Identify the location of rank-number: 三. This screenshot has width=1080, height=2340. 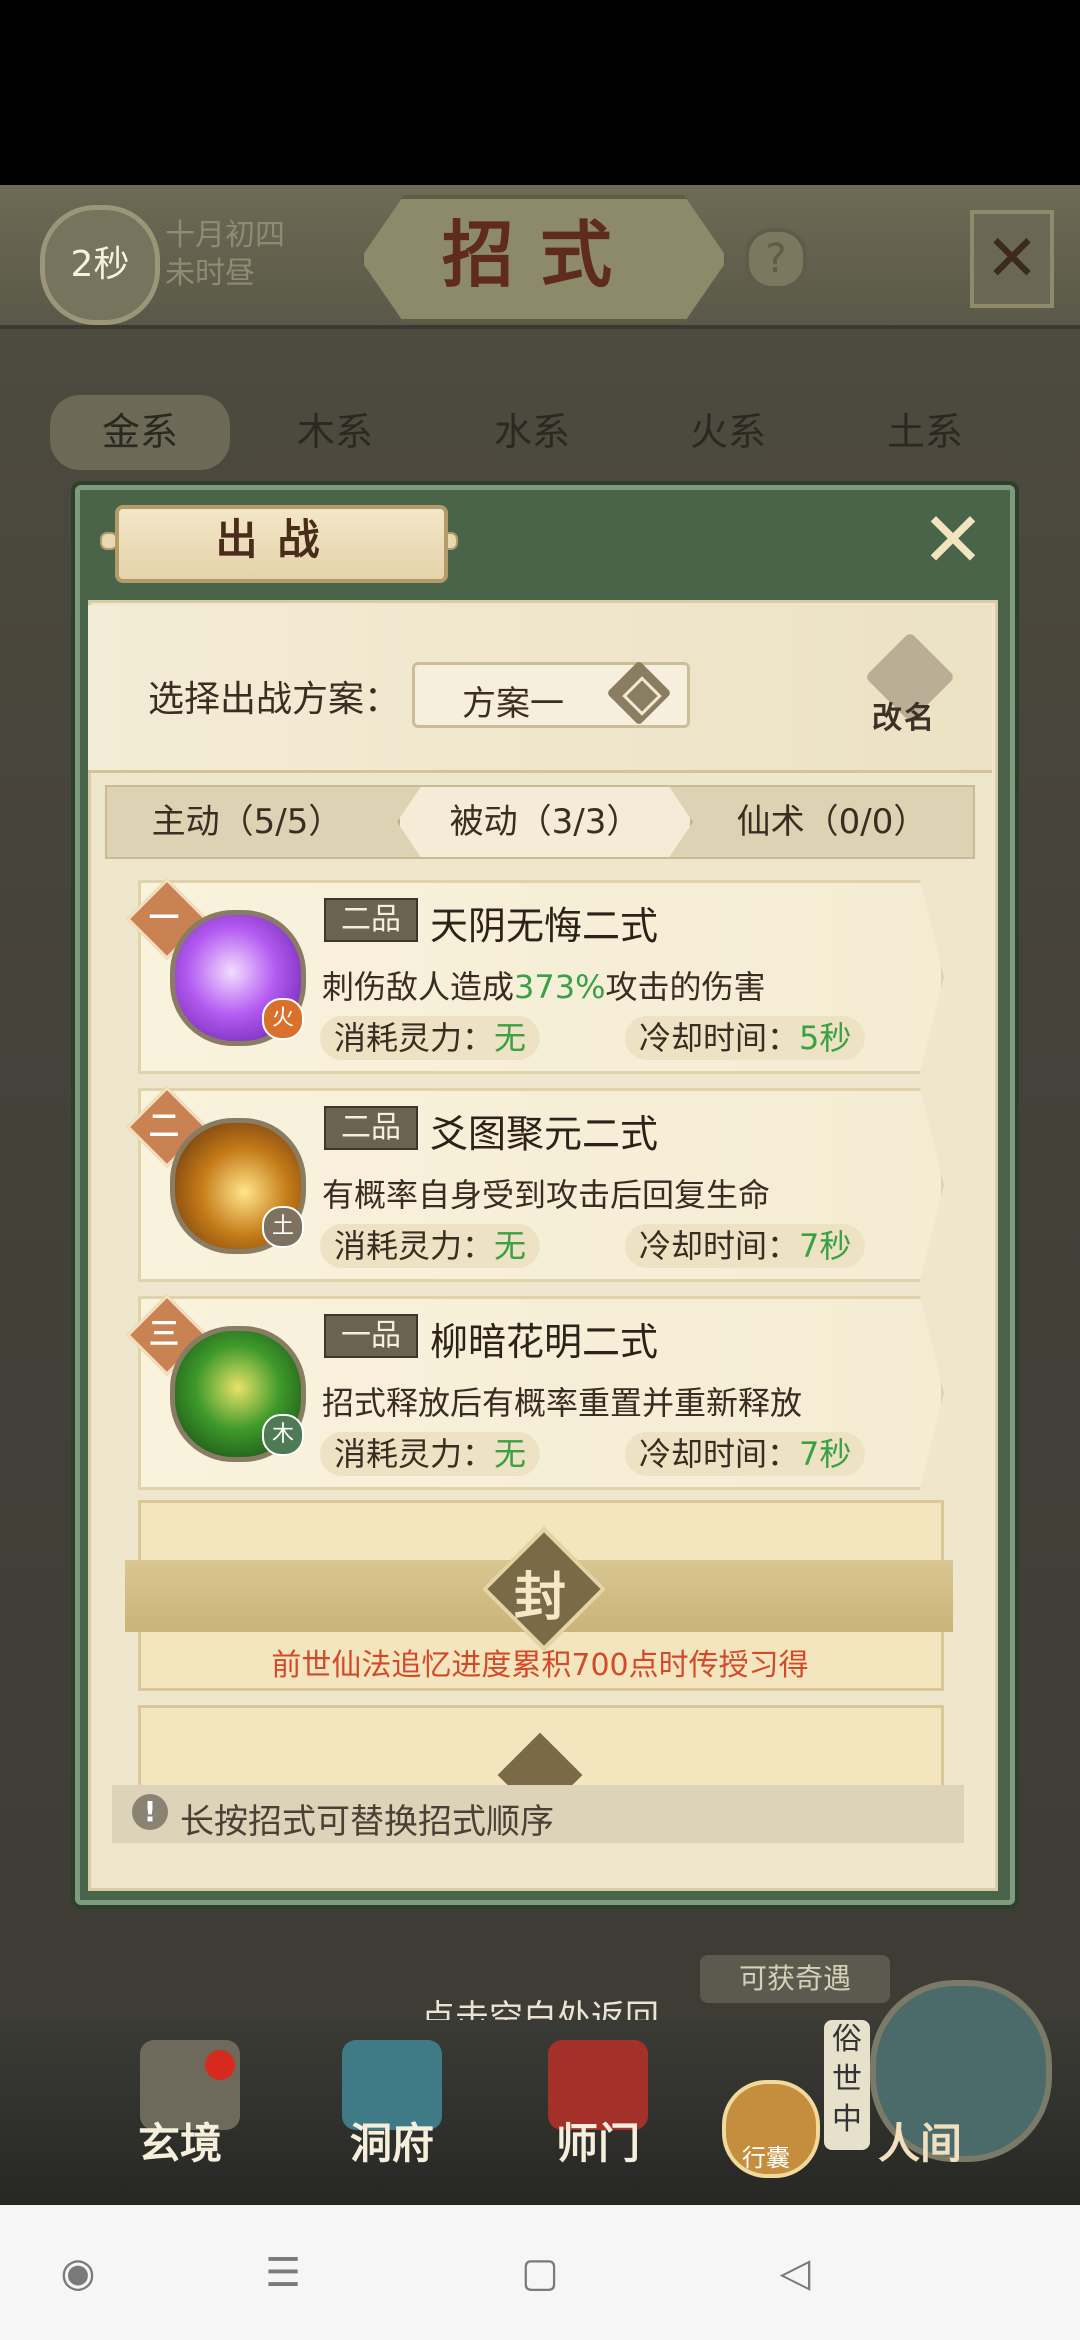
(164, 1334).